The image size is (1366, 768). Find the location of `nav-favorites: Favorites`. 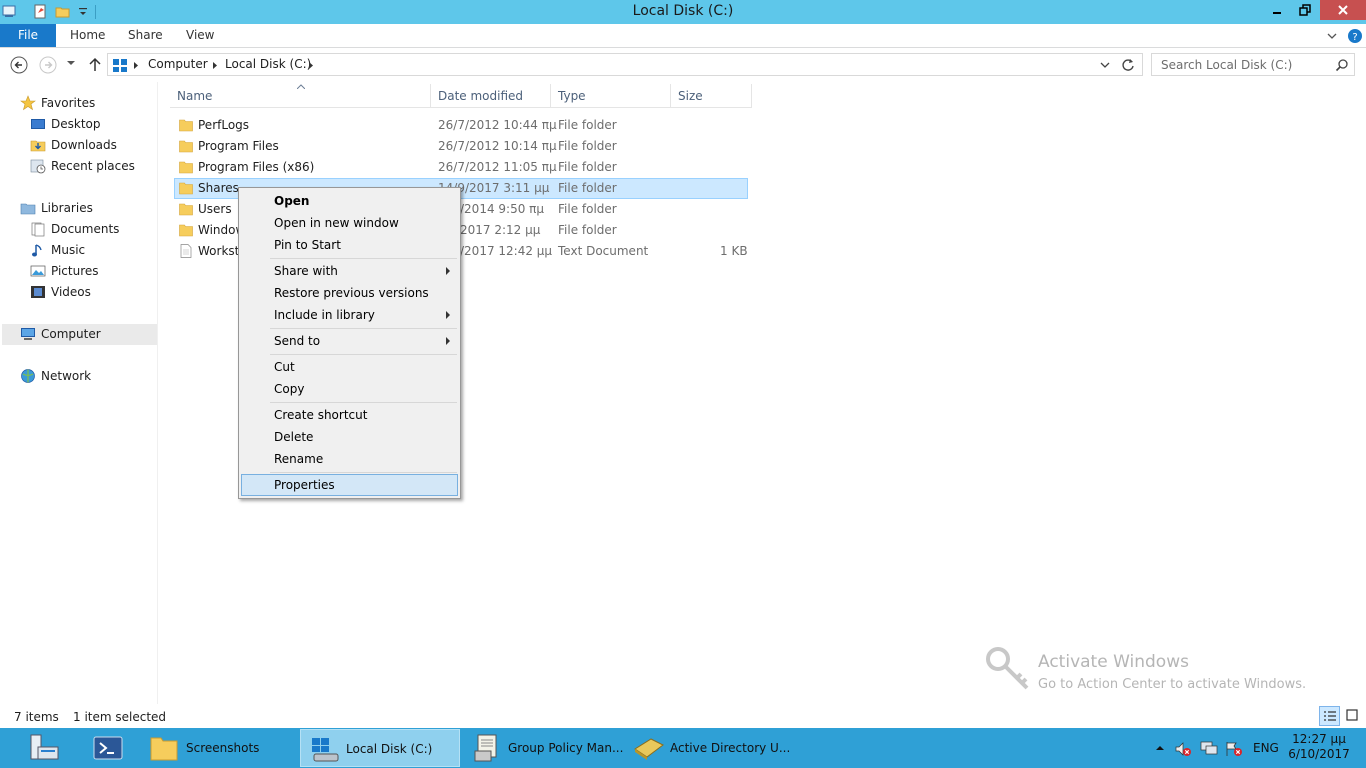

nav-favorites: Favorites is located at coordinates (85, 103).